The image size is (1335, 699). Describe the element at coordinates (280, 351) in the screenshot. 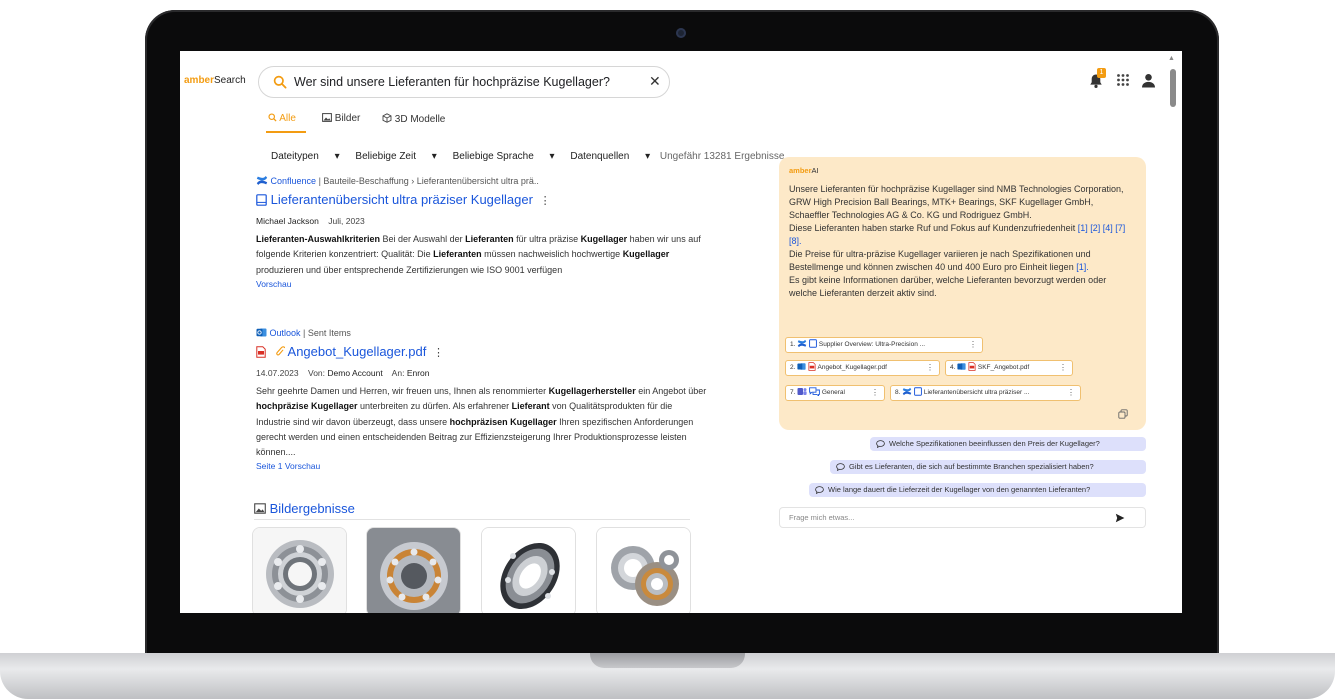

I see `attachment-icon` at that location.